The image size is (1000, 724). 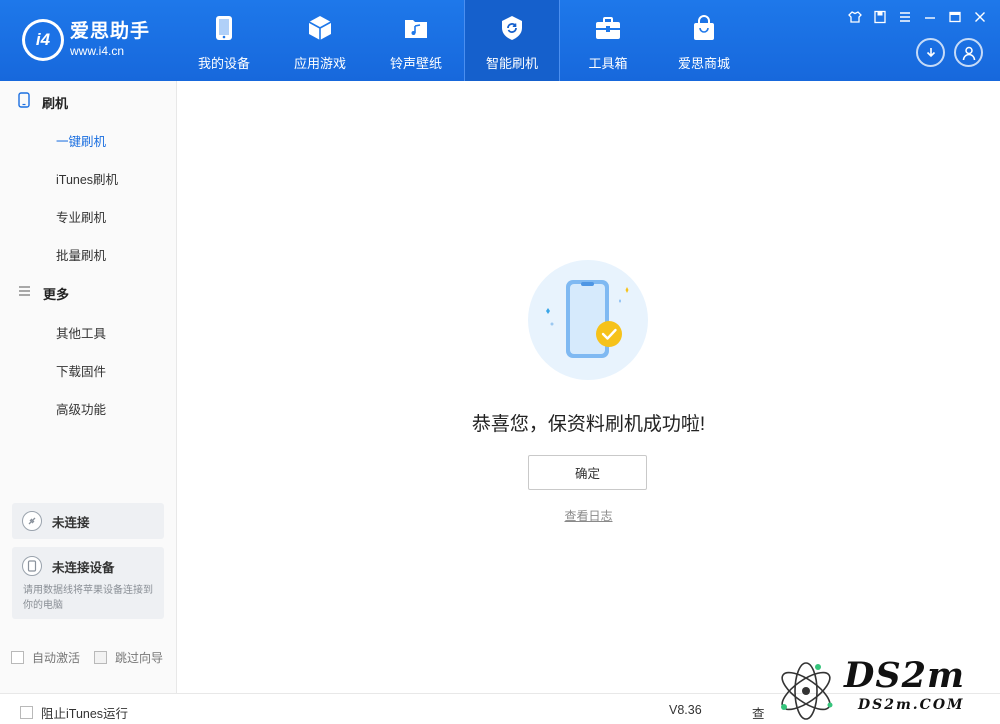 I want to click on nav-smart-flash: 智能刷机, so click(x=512, y=40).